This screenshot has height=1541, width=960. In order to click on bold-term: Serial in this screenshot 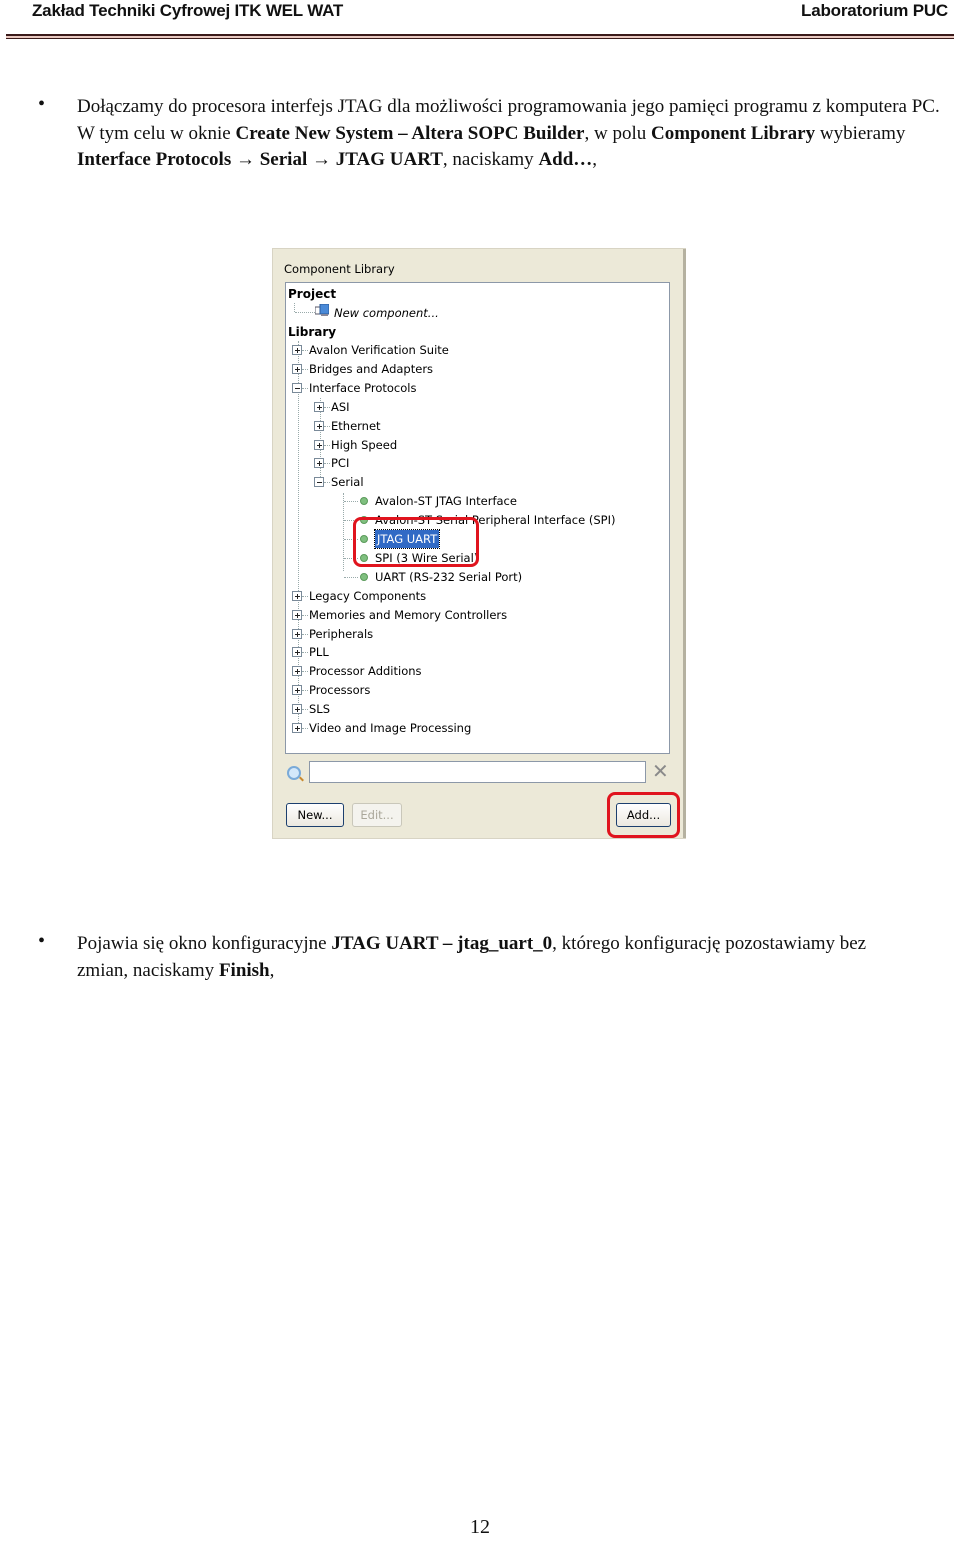, I will do `click(283, 159)`.